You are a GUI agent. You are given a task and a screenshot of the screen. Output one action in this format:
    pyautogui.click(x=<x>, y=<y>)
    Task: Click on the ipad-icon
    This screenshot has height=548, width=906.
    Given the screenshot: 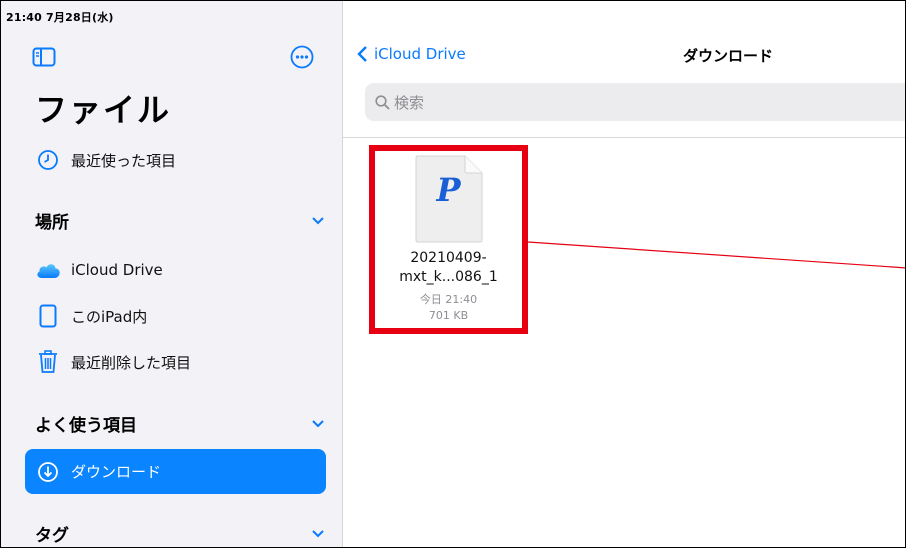 What is the action you would take?
    pyautogui.click(x=48, y=316)
    